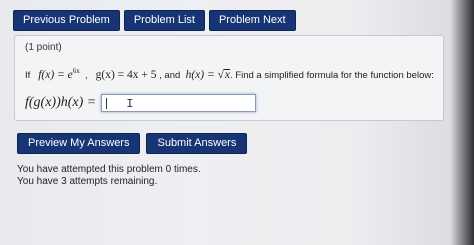 This screenshot has width=474, height=245. Describe the element at coordinates (76, 71) in the screenshot. I see `f-exponent: 6x` at that location.